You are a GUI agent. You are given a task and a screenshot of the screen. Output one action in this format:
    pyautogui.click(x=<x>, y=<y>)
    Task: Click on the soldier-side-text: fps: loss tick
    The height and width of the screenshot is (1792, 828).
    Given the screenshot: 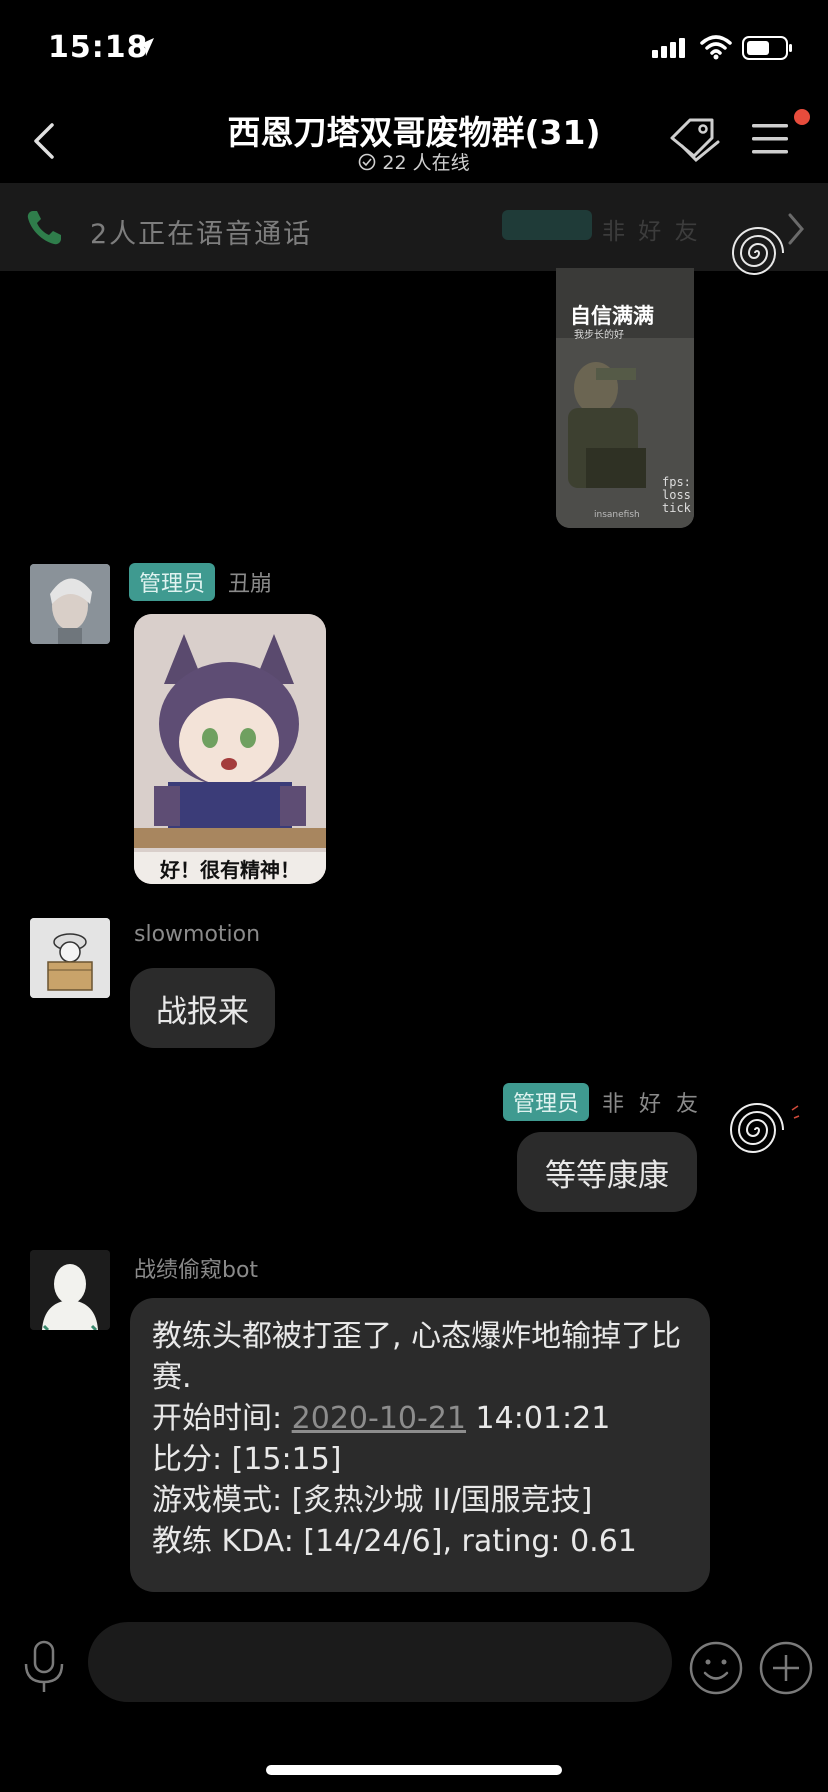 What is the action you would take?
    pyautogui.click(x=676, y=495)
    